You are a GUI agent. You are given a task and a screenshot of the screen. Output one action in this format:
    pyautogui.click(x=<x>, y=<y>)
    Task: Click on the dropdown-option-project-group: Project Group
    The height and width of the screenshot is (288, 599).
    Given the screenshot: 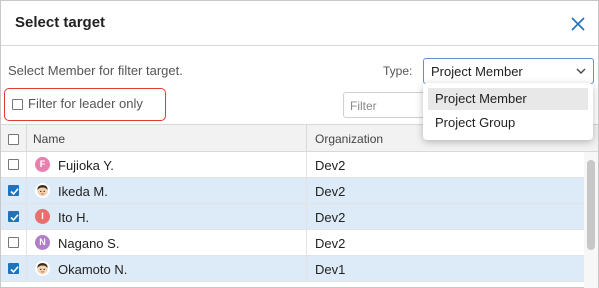 What is the action you would take?
    pyautogui.click(x=508, y=123)
    